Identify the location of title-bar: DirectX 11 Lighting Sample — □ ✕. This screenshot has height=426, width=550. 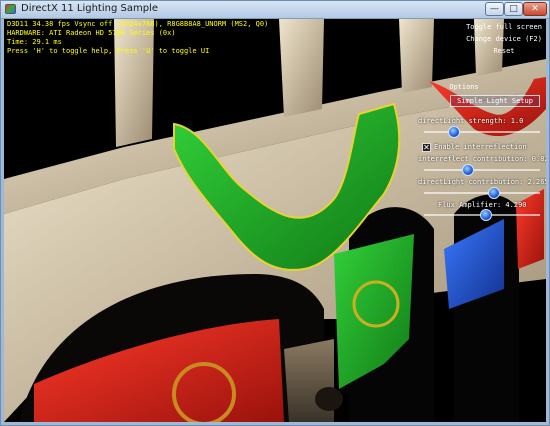
(275, 10).